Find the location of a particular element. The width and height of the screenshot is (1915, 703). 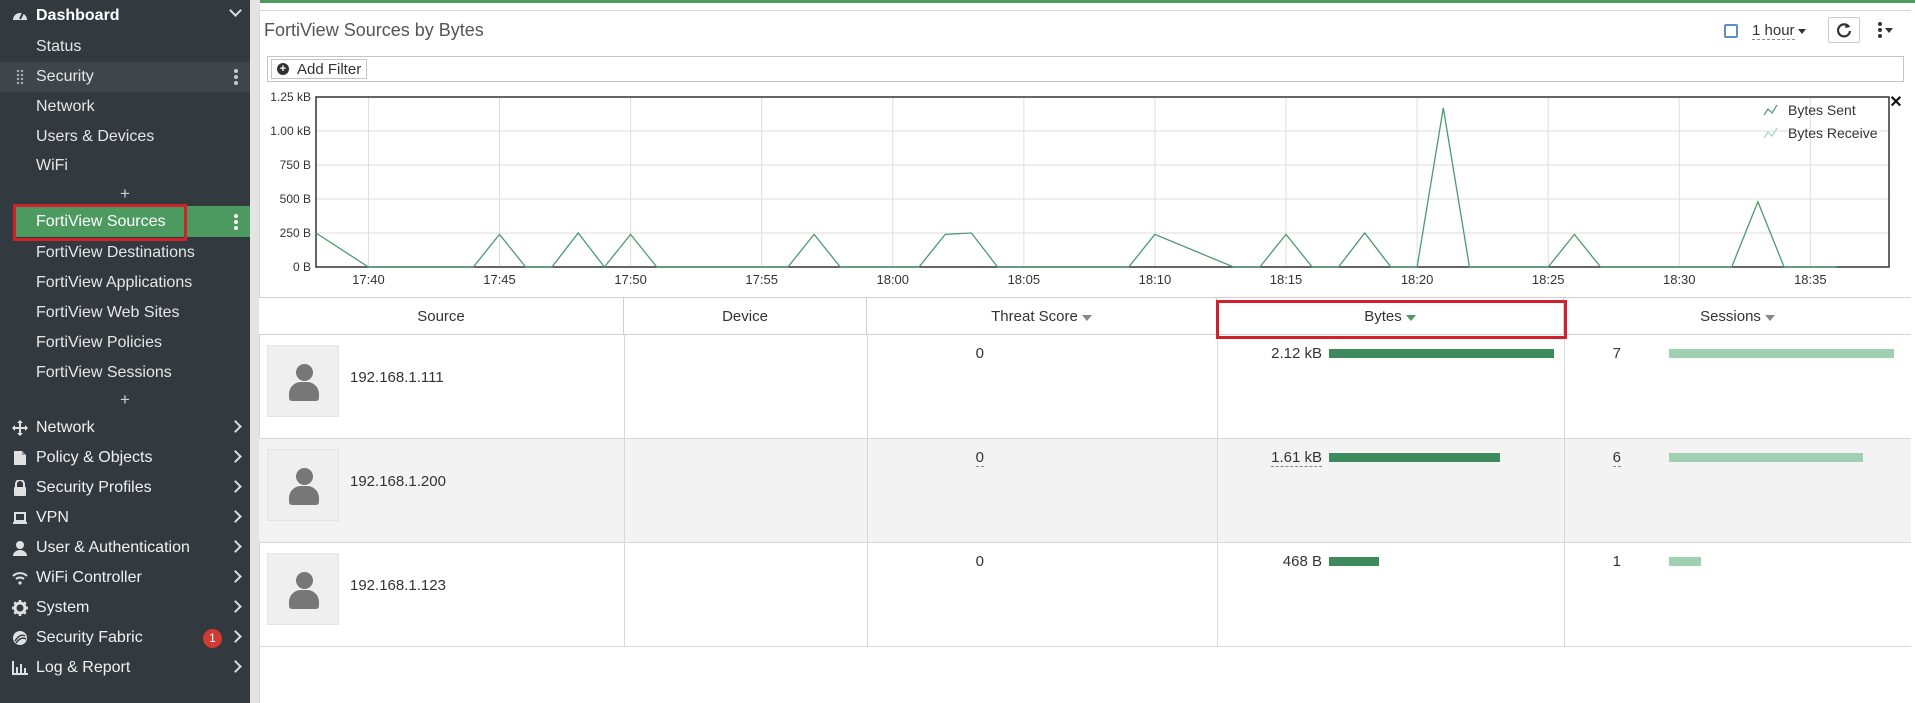

column-label: Sessions is located at coordinates (1730, 316).